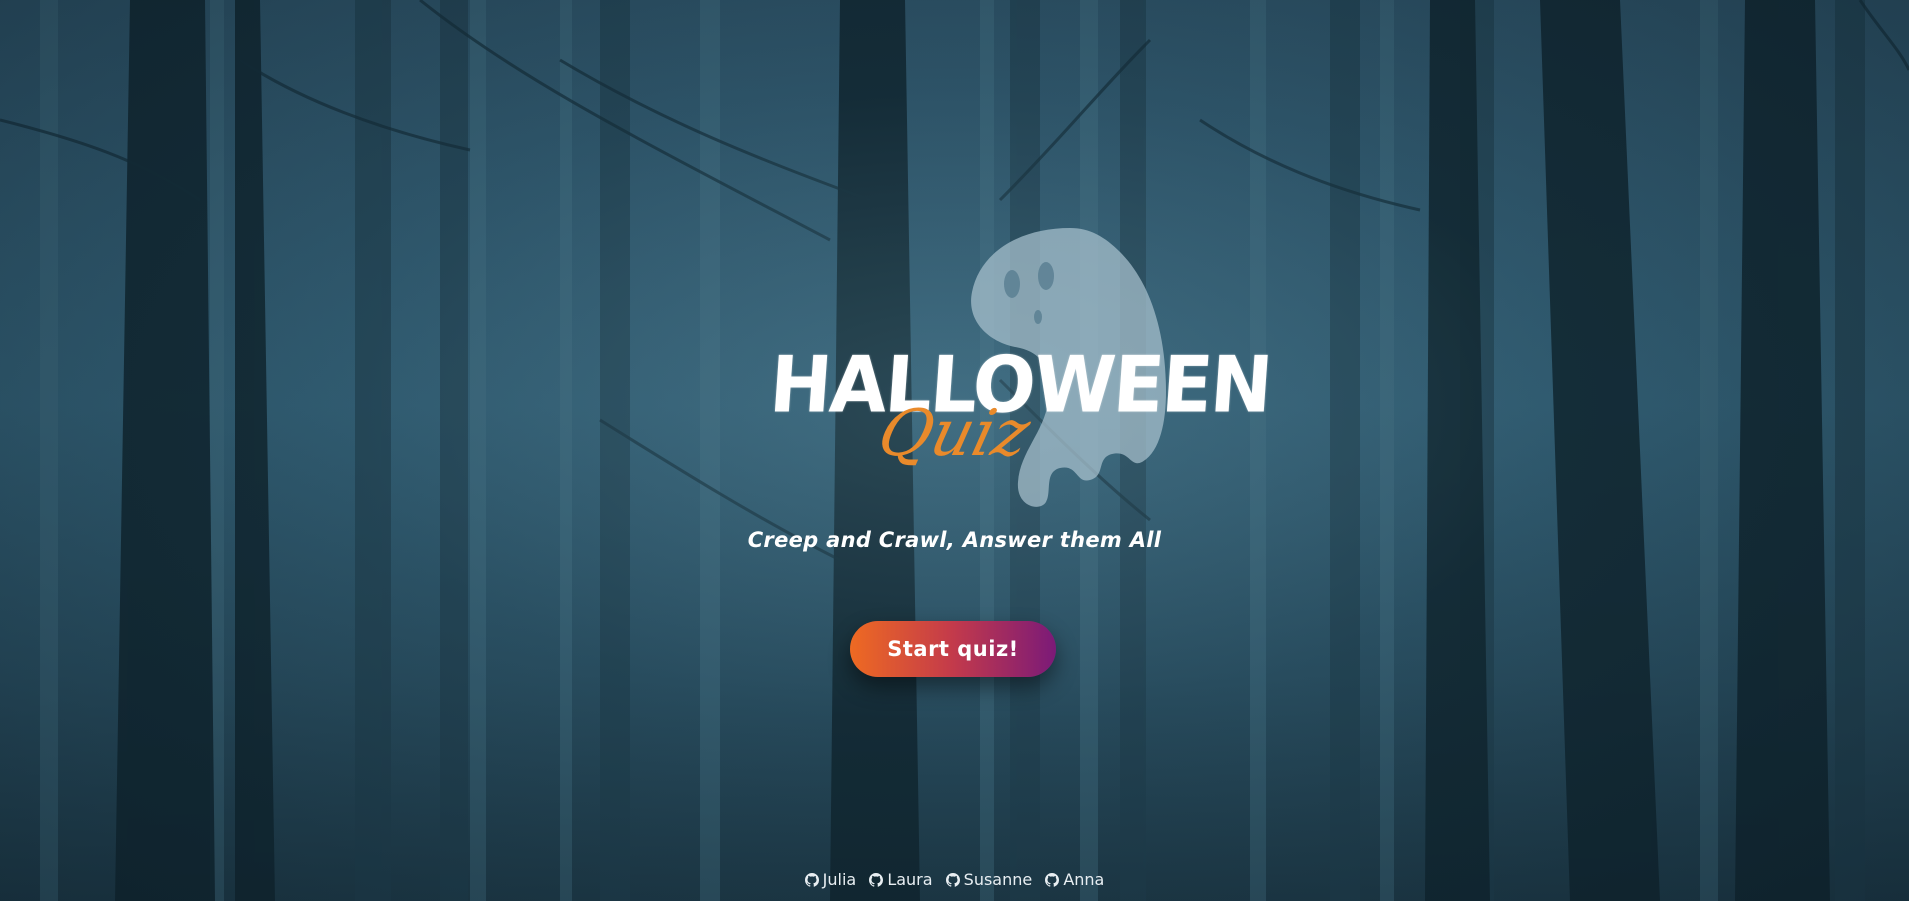 The width and height of the screenshot is (1909, 901). Describe the element at coordinates (910, 879) in the screenshot. I see `credit-name: Laura` at that location.